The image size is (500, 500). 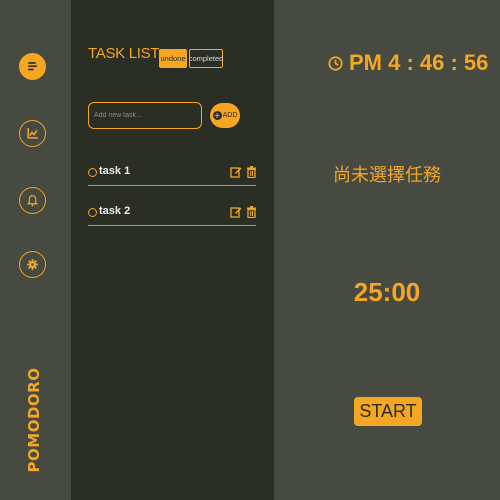 I want to click on bell-icon, so click(x=32, y=201).